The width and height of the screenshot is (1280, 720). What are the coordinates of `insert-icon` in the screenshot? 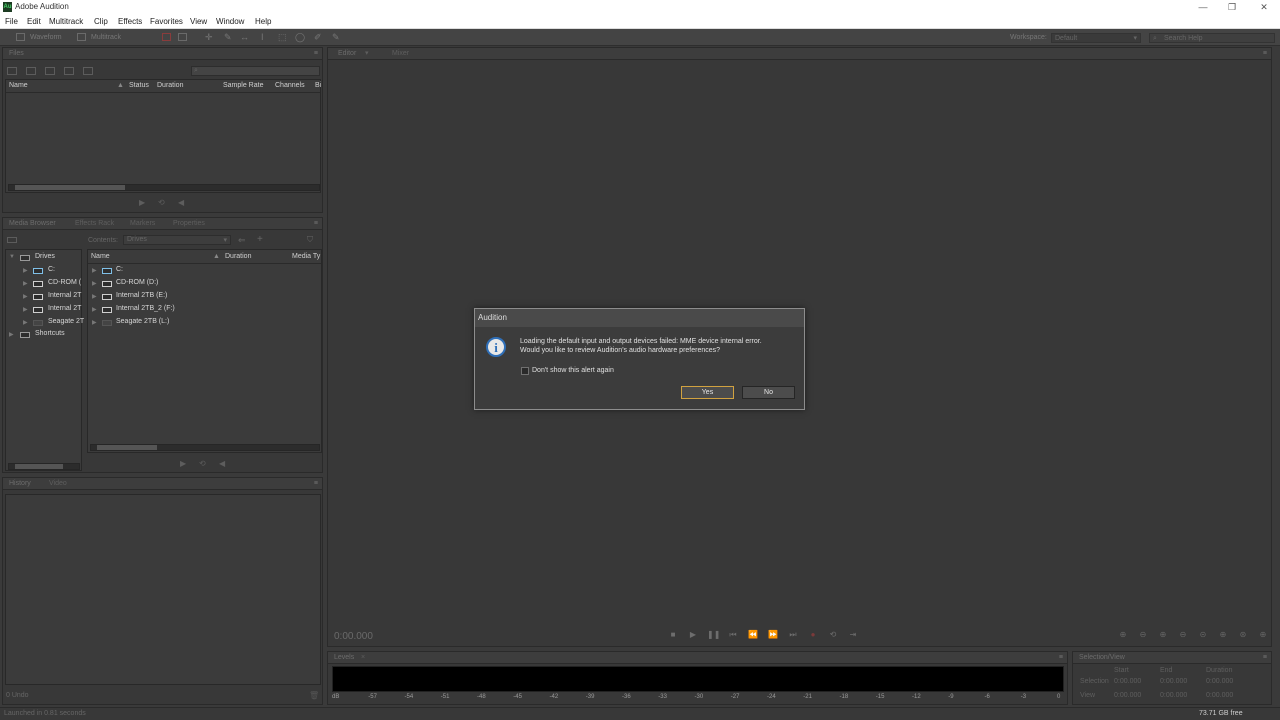 It's located at (50, 71).